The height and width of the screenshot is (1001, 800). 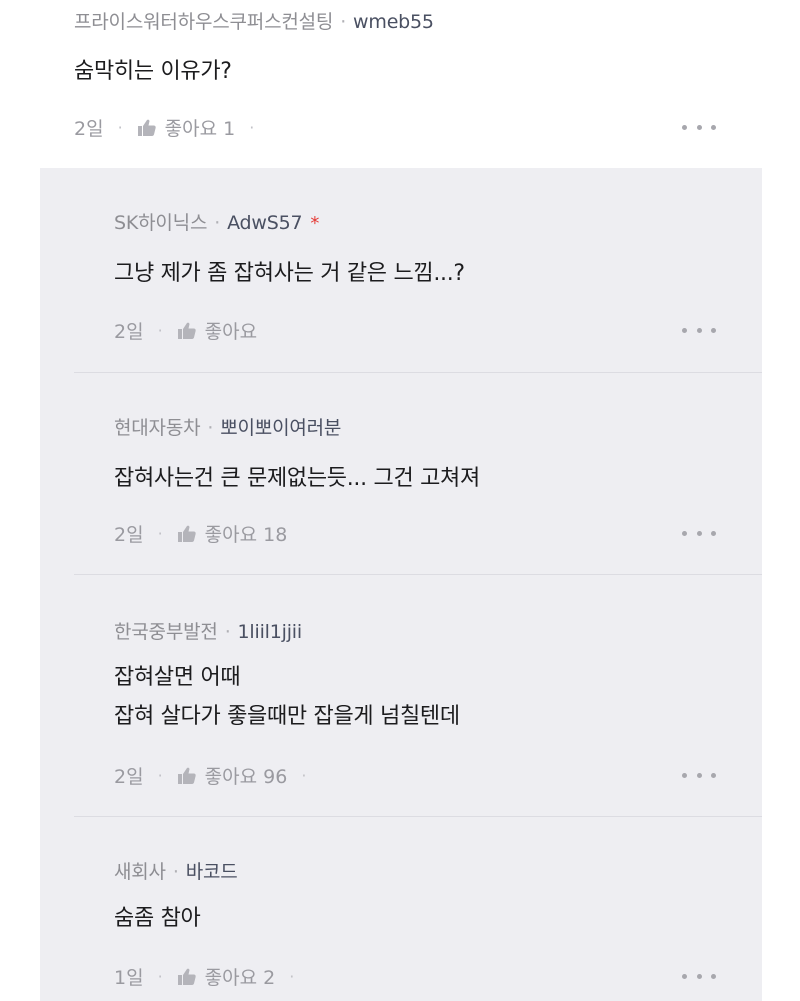 I want to click on like-count: 좋아요 2, so click(x=240, y=978).